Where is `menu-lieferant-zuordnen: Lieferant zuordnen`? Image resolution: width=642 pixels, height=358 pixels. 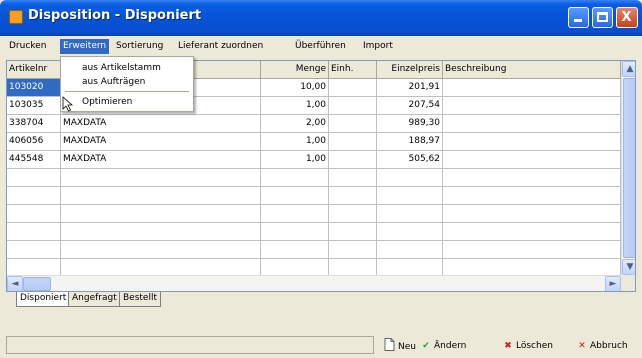
menu-lieferant-zuordnen: Lieferant zuordnen is located at coordinates (220, 46).